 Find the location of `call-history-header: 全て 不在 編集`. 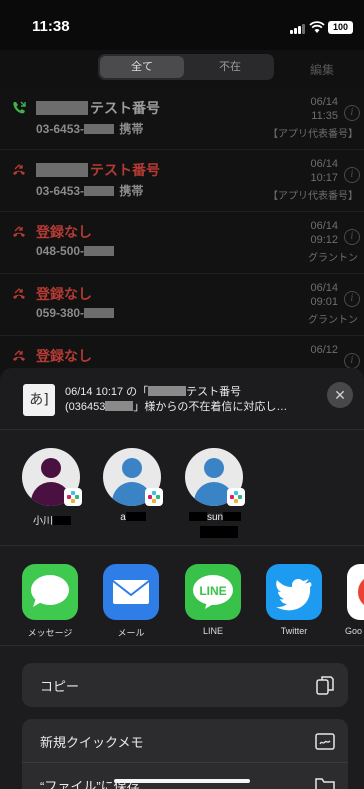

call-history-header: 全て 不在 編集 is located at coordinates (182, 69).